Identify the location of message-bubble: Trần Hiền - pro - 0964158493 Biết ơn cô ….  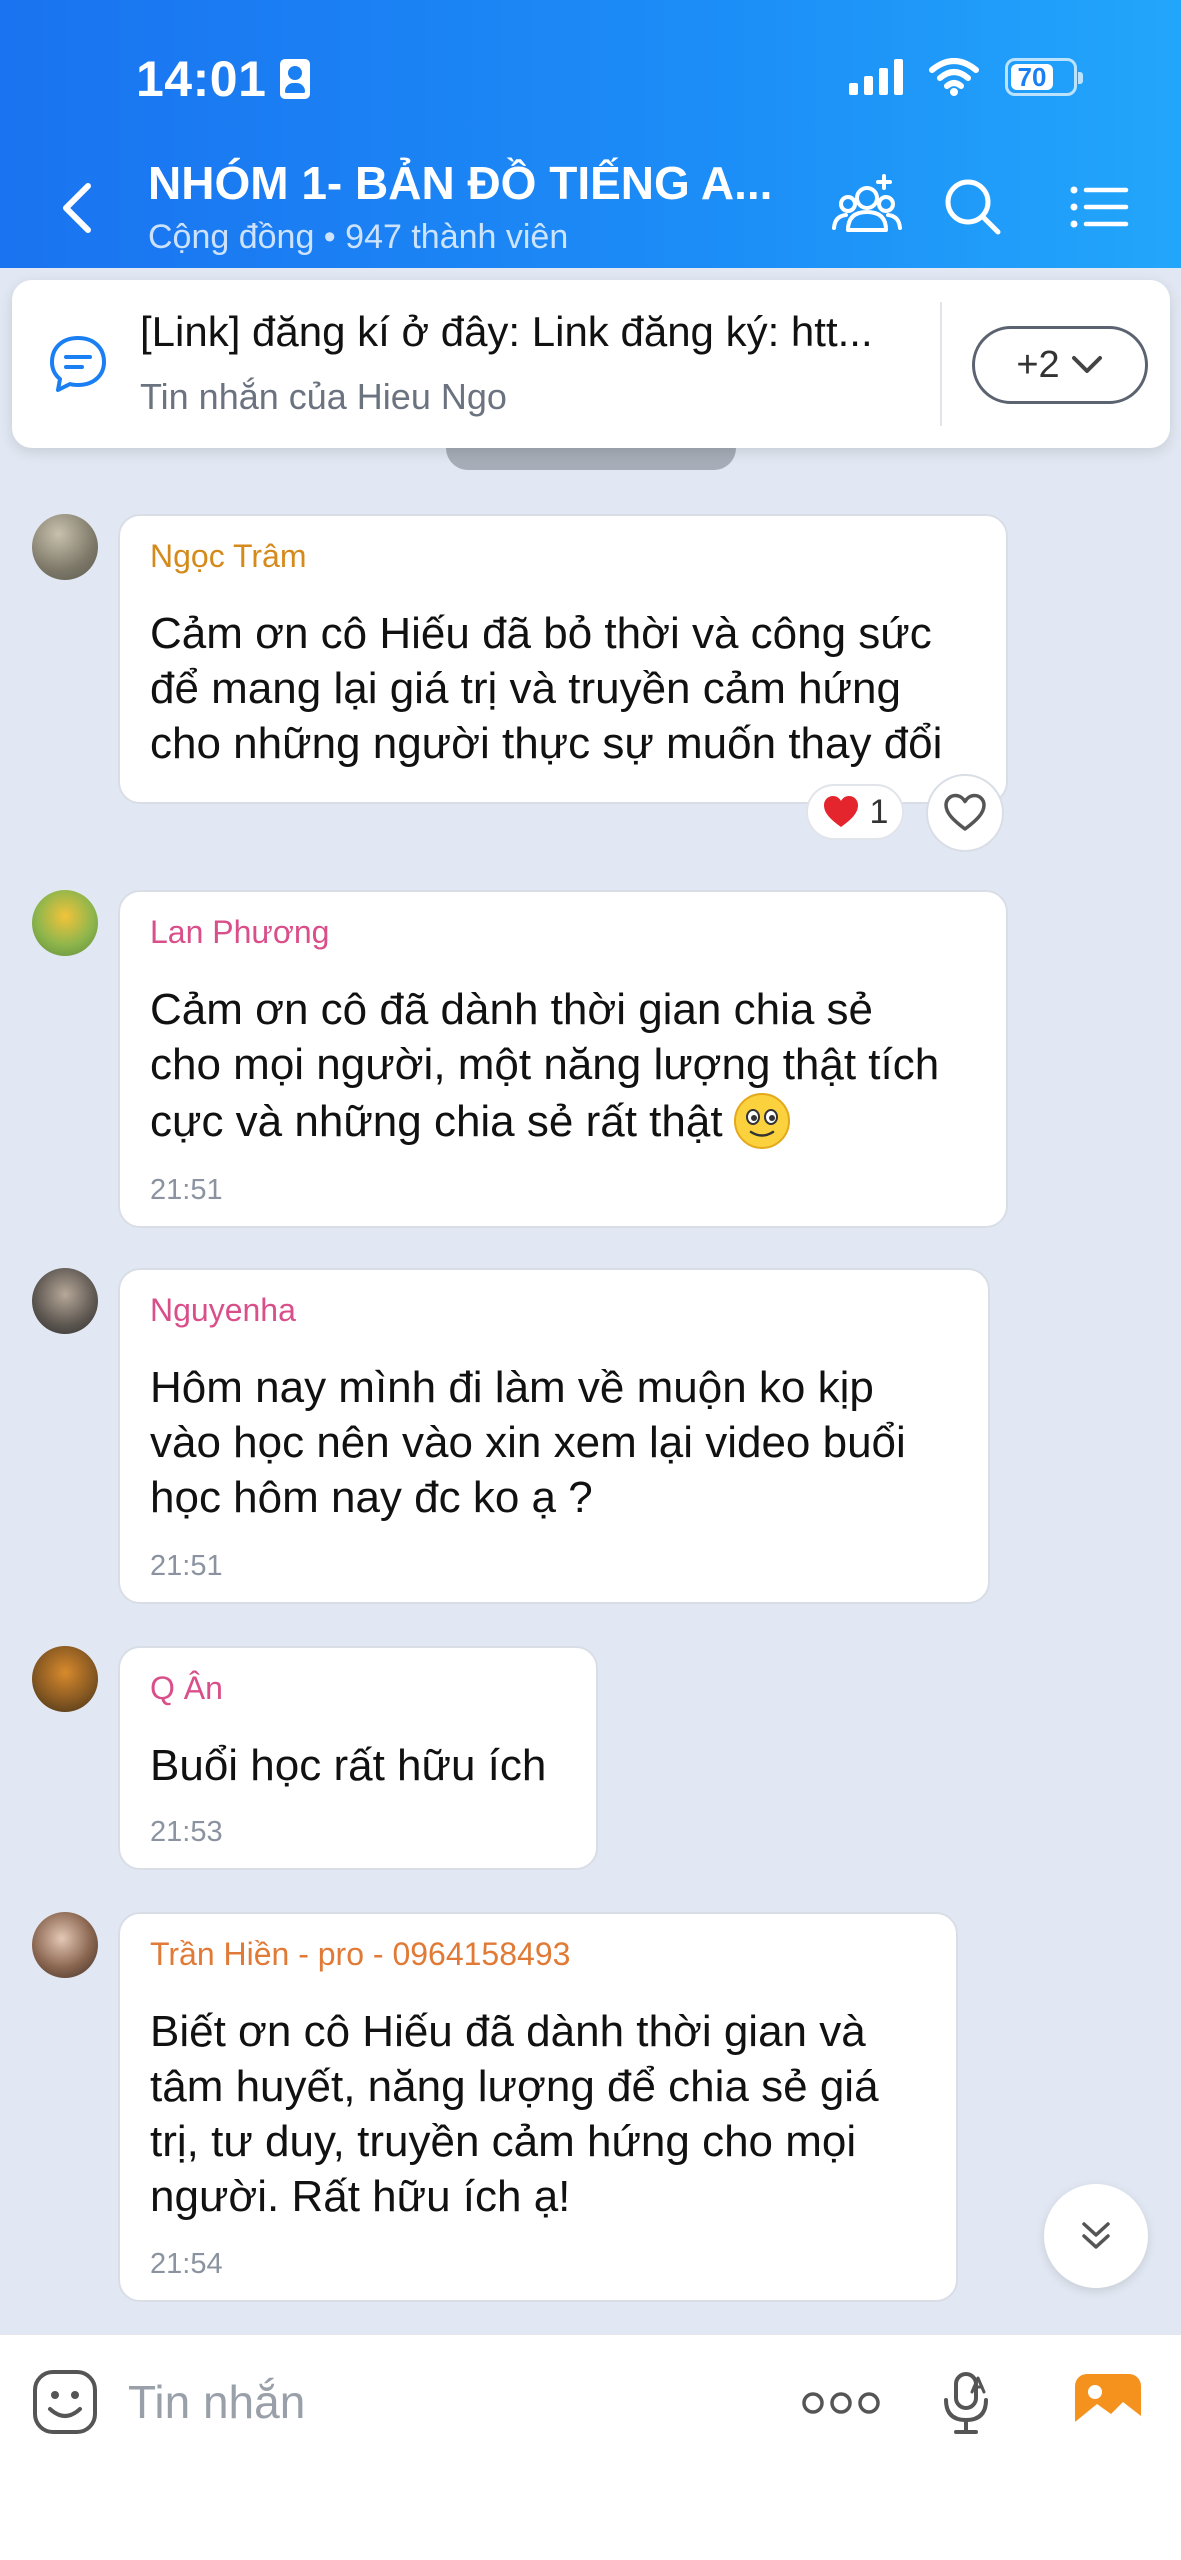
(538, 2107).